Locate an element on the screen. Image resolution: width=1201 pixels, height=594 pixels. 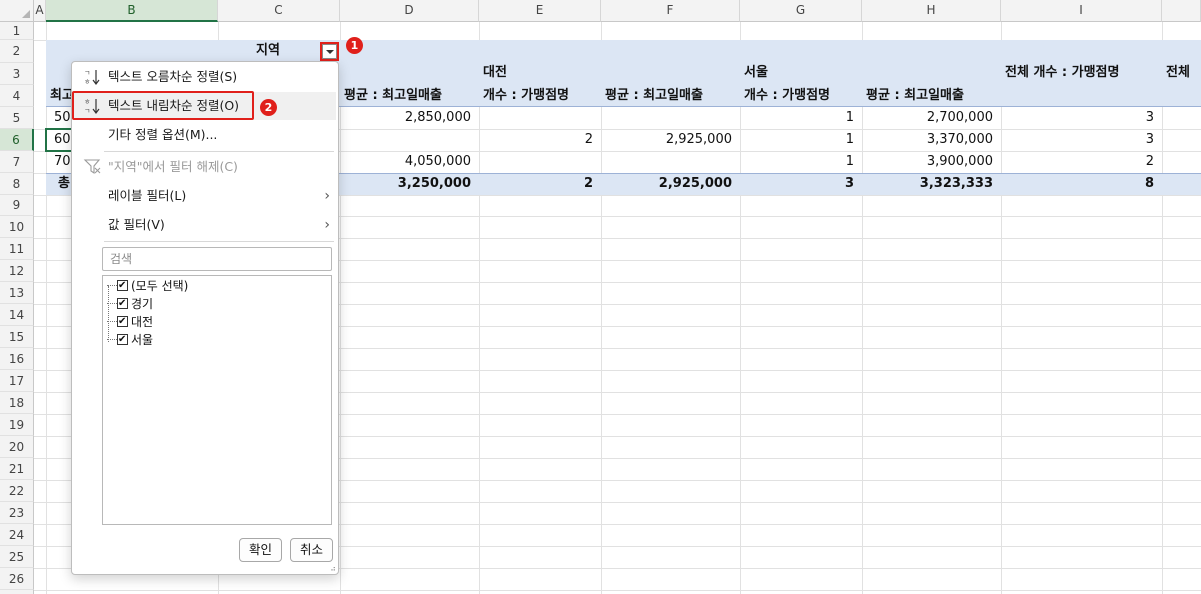
row-header-10: 10 is located at coordinates (17, 227).